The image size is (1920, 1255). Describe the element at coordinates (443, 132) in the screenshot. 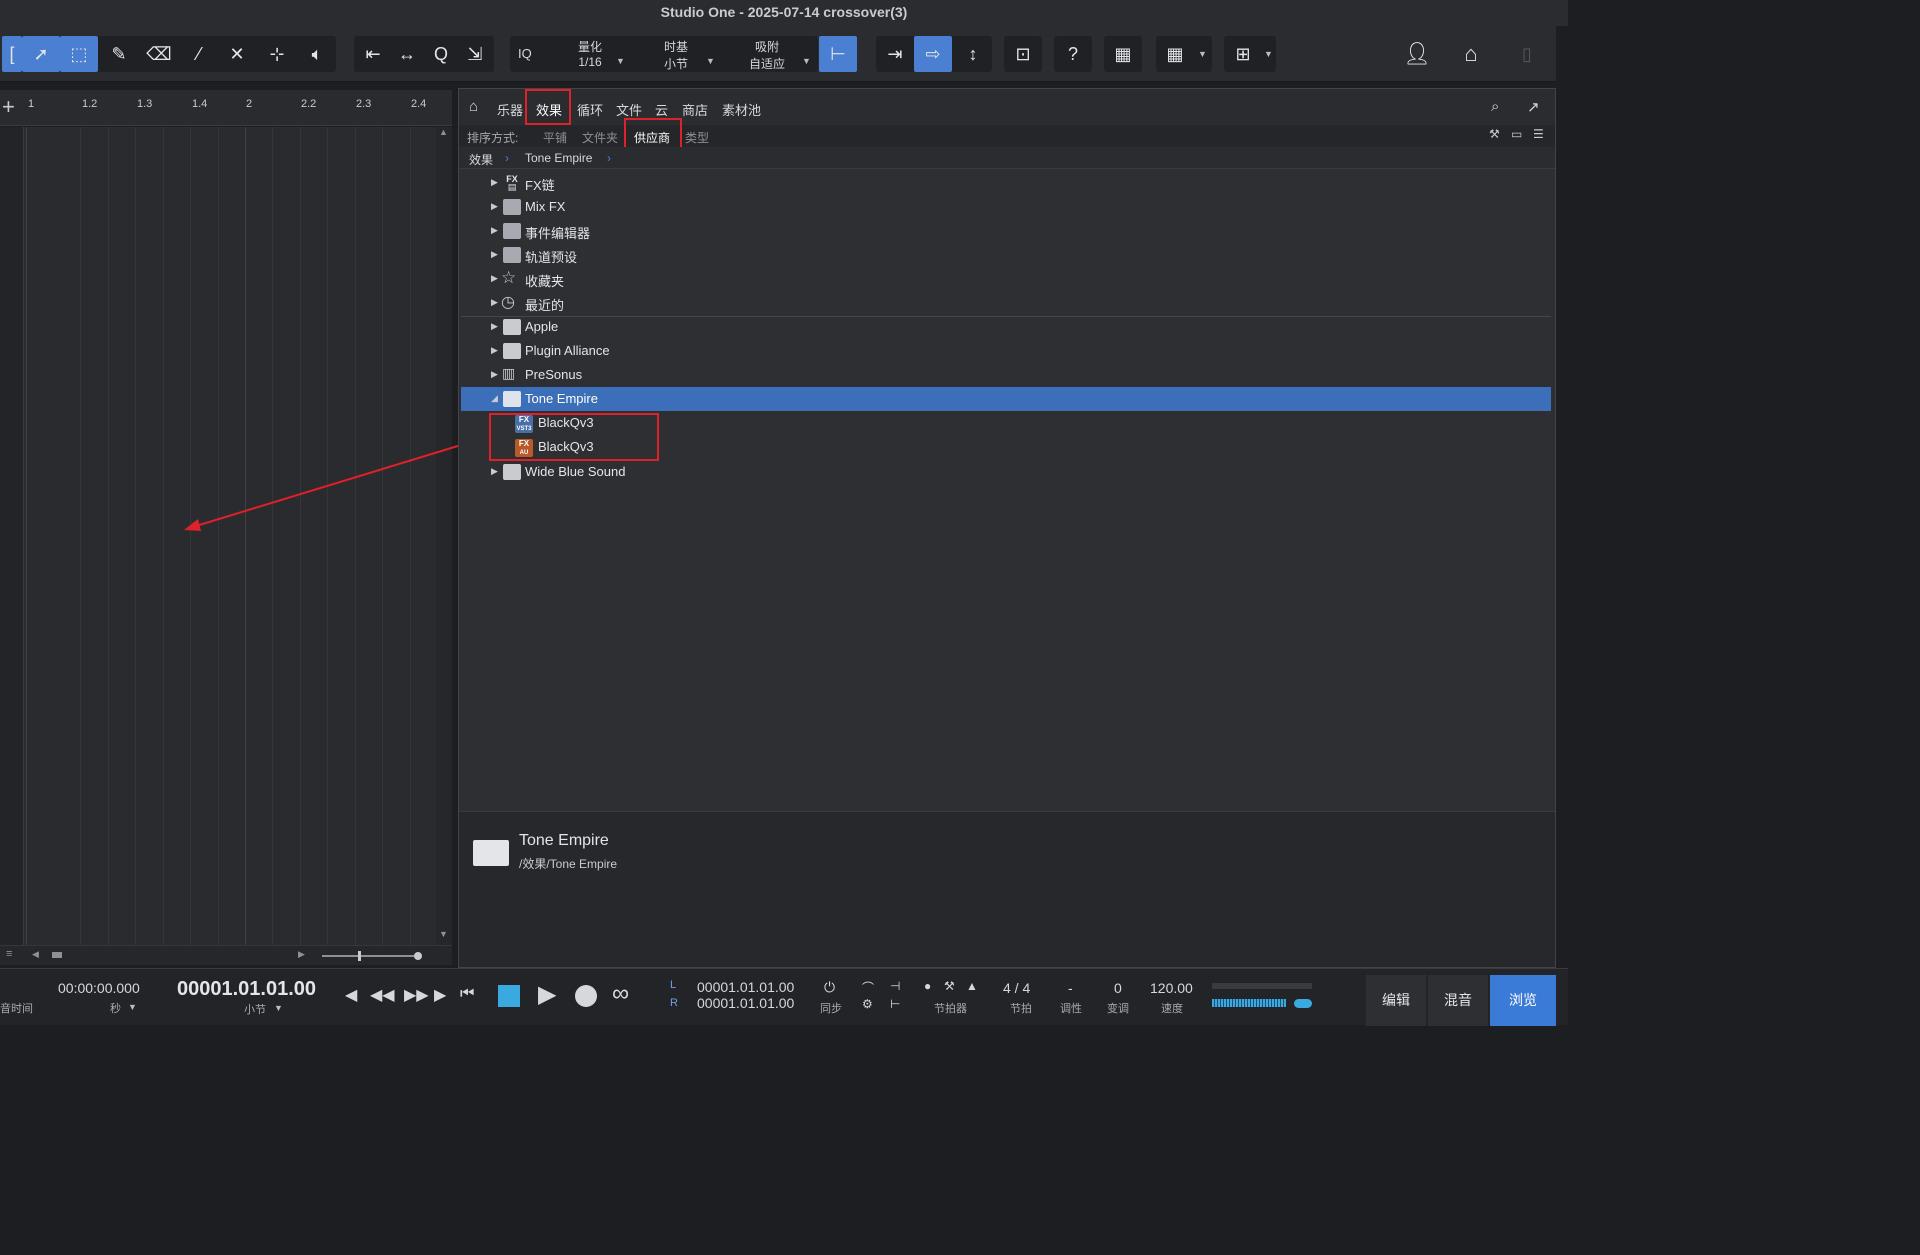

I see `scroll-up-icon: ▲` at that location.